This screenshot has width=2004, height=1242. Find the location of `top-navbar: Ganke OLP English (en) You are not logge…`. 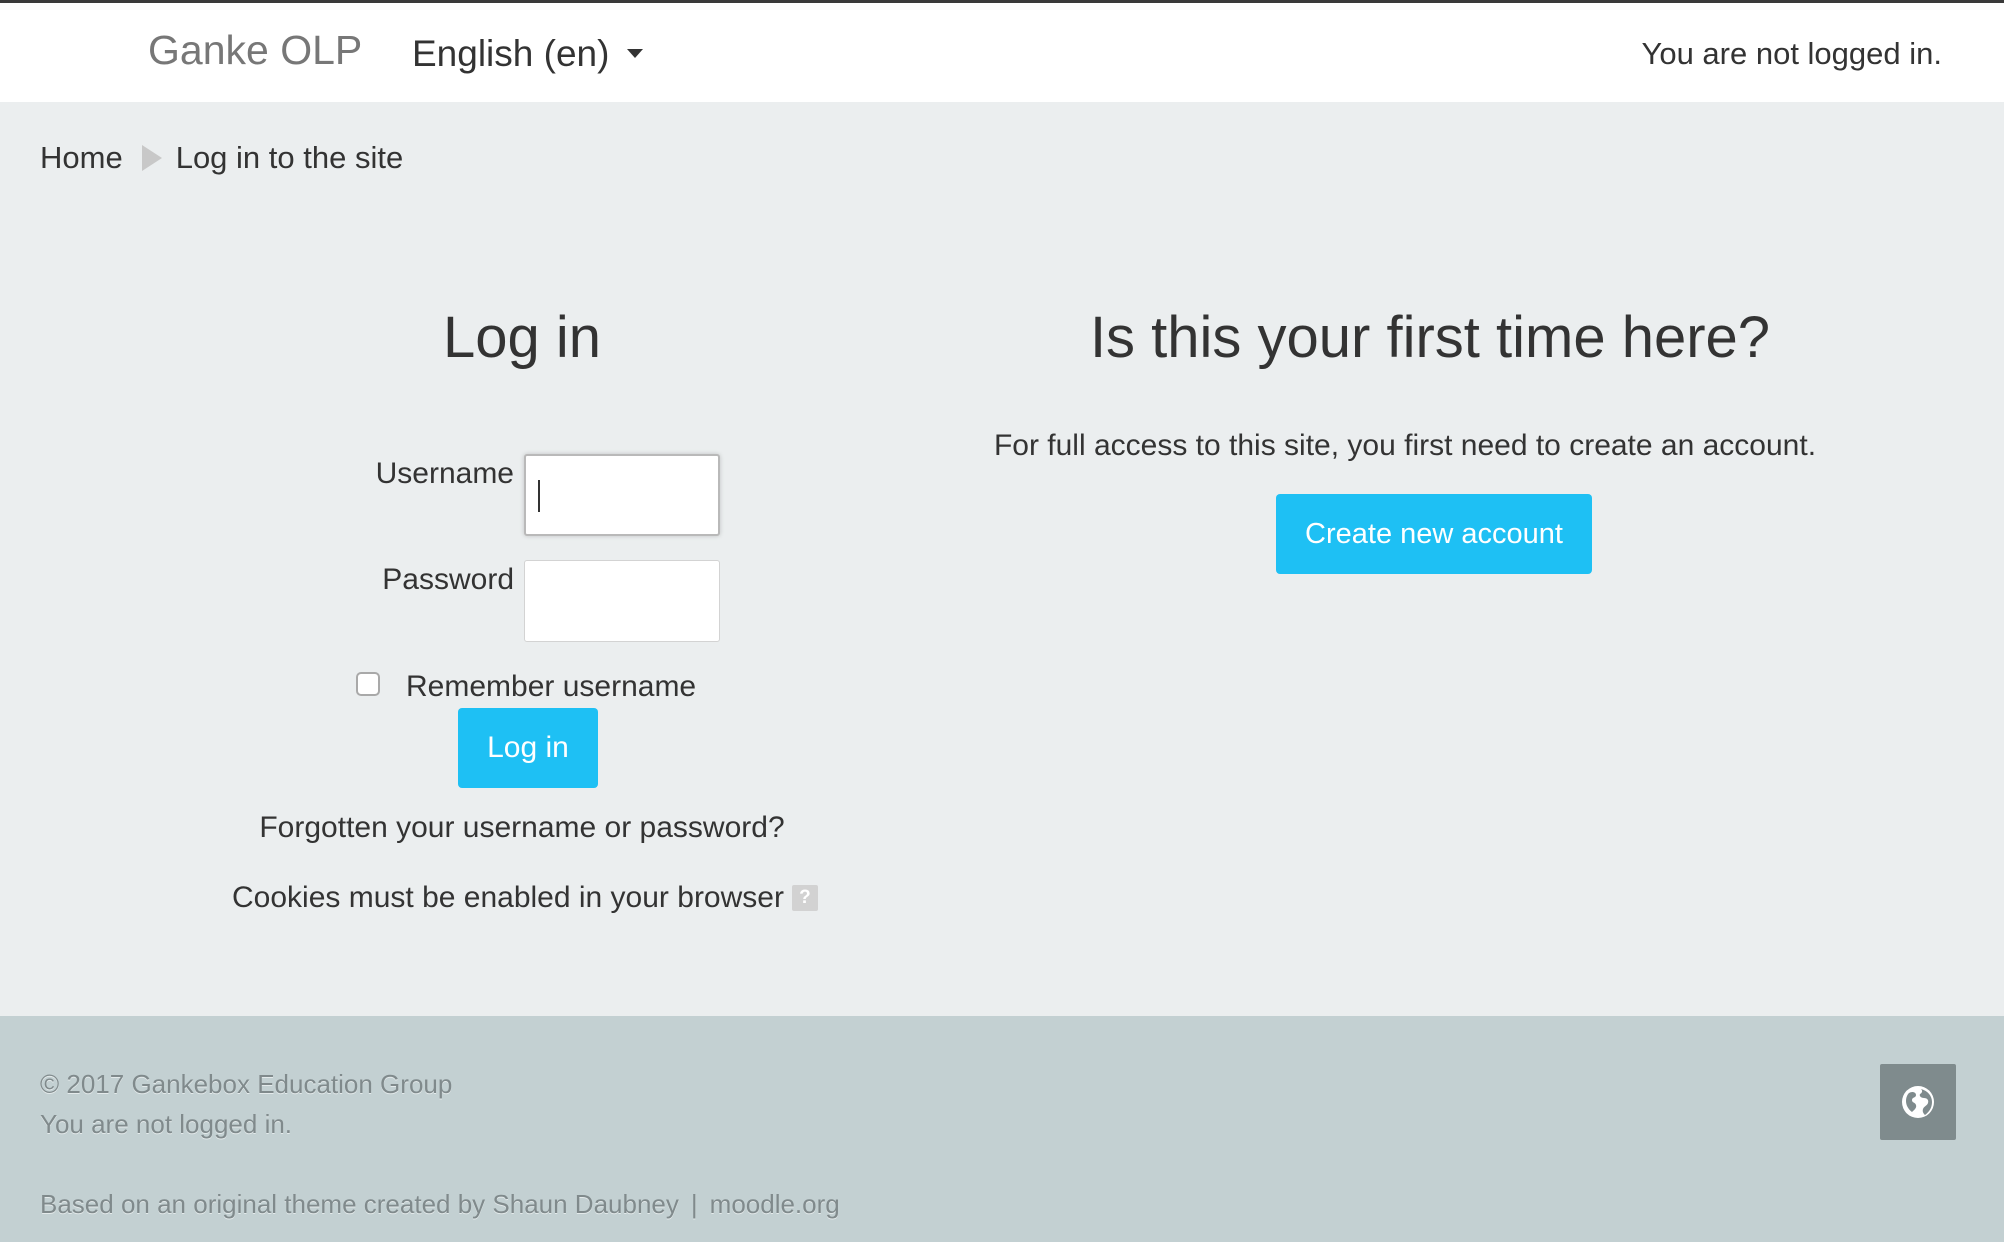

top-navbar: Ganke OLP English (en) You are not logge… is located at coordinates (1002, 51).